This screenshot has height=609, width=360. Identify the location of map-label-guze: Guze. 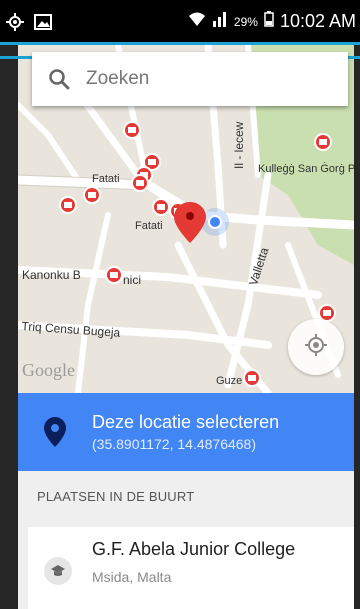
(229, 381).